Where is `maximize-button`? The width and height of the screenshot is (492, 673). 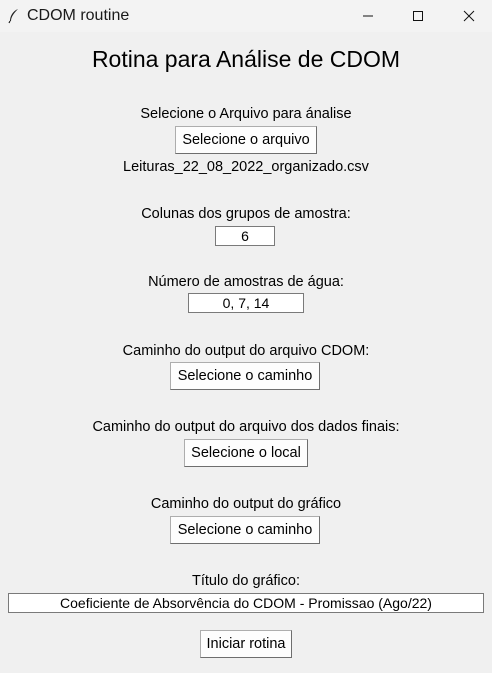 maximize-button is located at coordinates (418, 16).